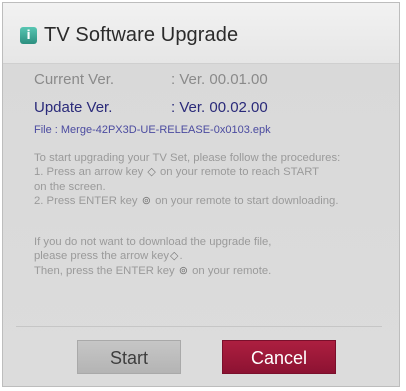  I want to click on dialog-title: TV Software Upgrade, so click(141, 35).